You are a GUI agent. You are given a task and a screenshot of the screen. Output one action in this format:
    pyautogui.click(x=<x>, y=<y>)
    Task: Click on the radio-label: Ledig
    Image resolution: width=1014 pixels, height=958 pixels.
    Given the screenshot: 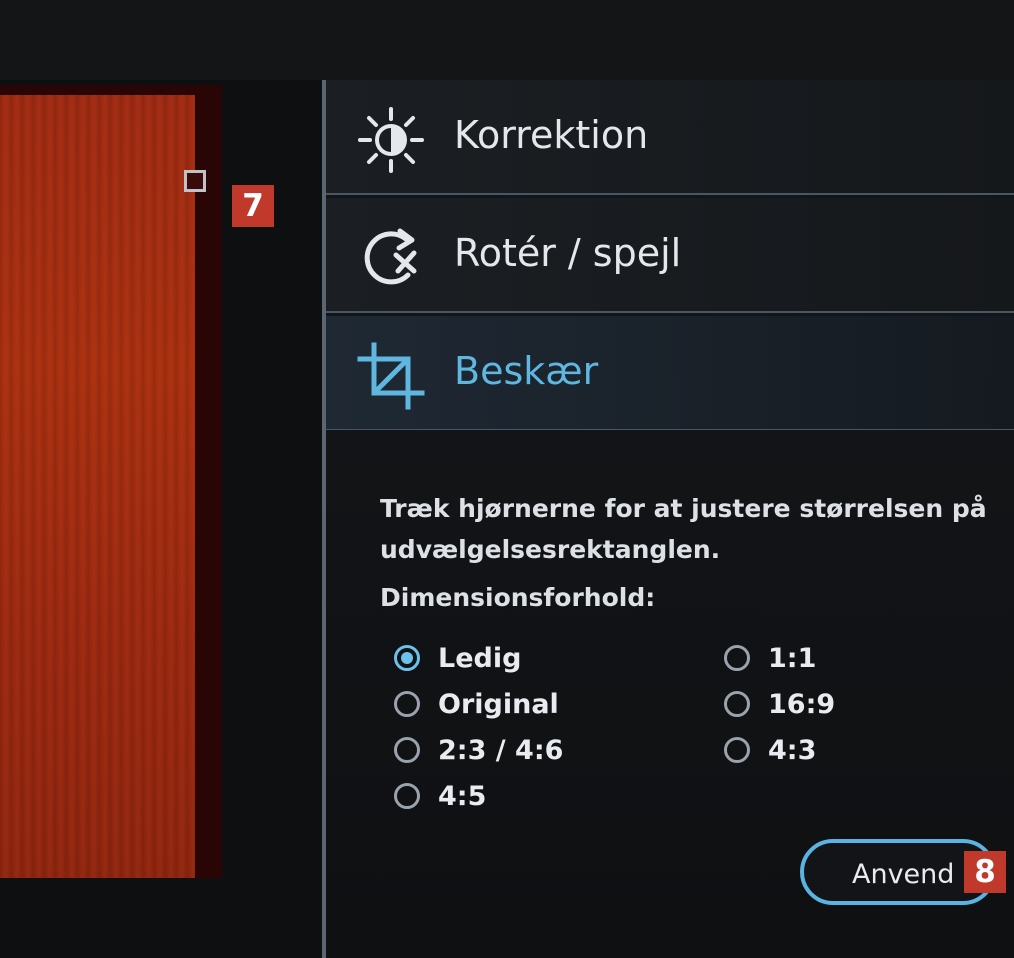 What is the action you would take?
    pyautogui.click(x=480, y=658)
    